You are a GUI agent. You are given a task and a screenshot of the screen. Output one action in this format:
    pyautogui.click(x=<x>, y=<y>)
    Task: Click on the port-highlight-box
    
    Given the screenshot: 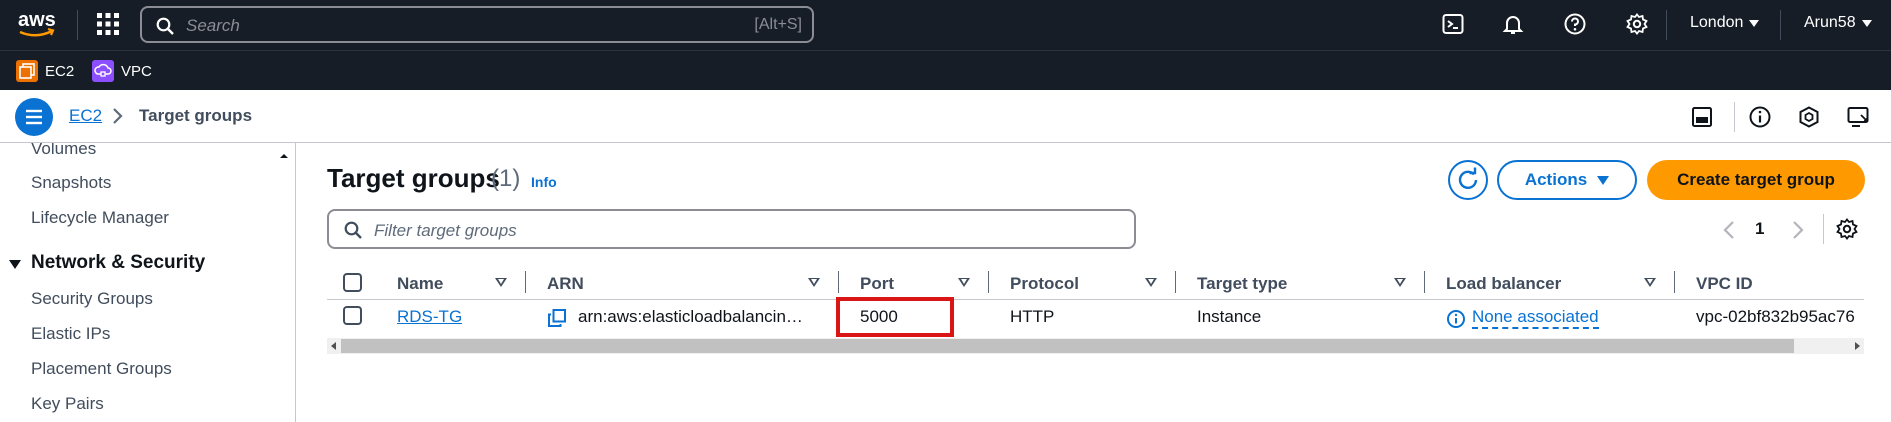 What is the action you would take?
    pyautogui.click(x=895, y=317)
    